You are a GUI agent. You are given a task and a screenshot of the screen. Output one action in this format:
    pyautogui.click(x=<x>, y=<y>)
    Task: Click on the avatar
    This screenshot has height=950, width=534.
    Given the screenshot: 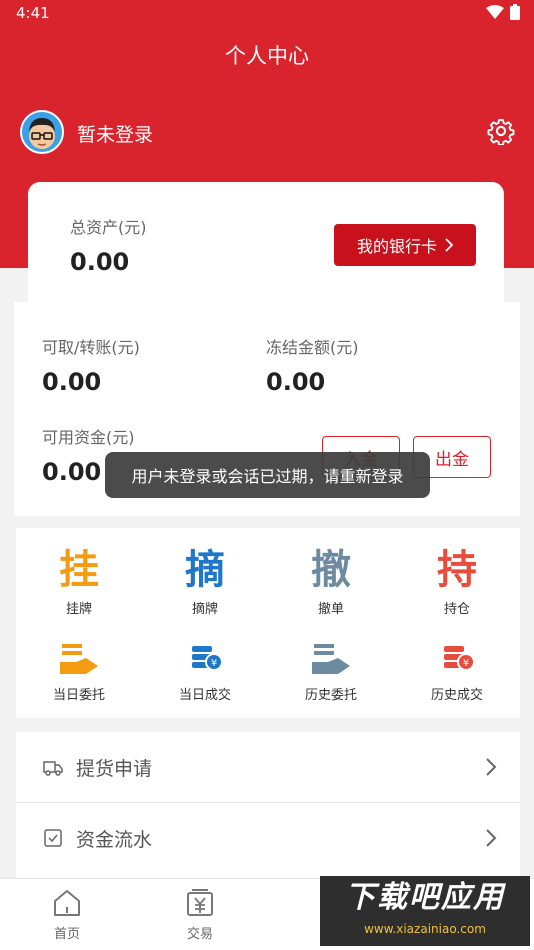 What is the action you would take?
    pyautogui.click(x=42, y=132)
    